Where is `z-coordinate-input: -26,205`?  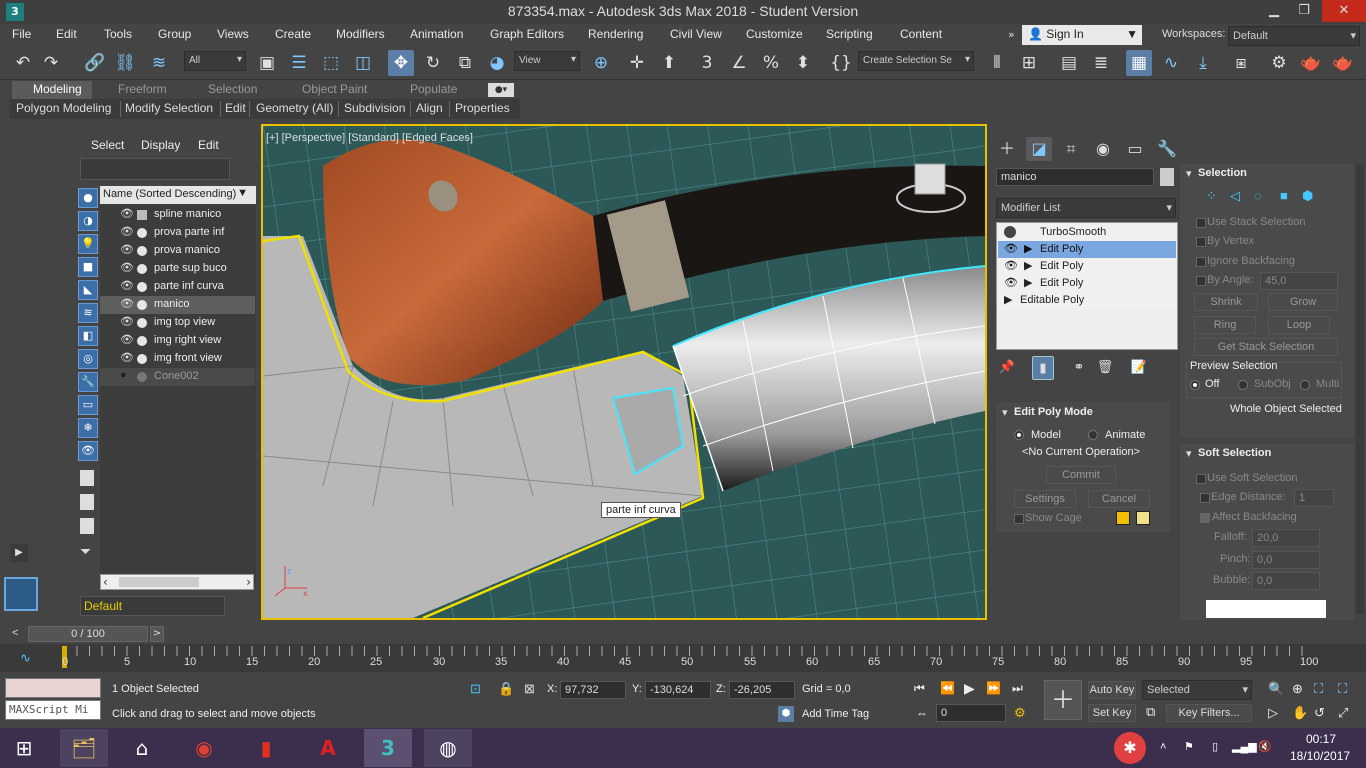 z-coordinate-input: -26,205 is located at coordinates (762, 690).